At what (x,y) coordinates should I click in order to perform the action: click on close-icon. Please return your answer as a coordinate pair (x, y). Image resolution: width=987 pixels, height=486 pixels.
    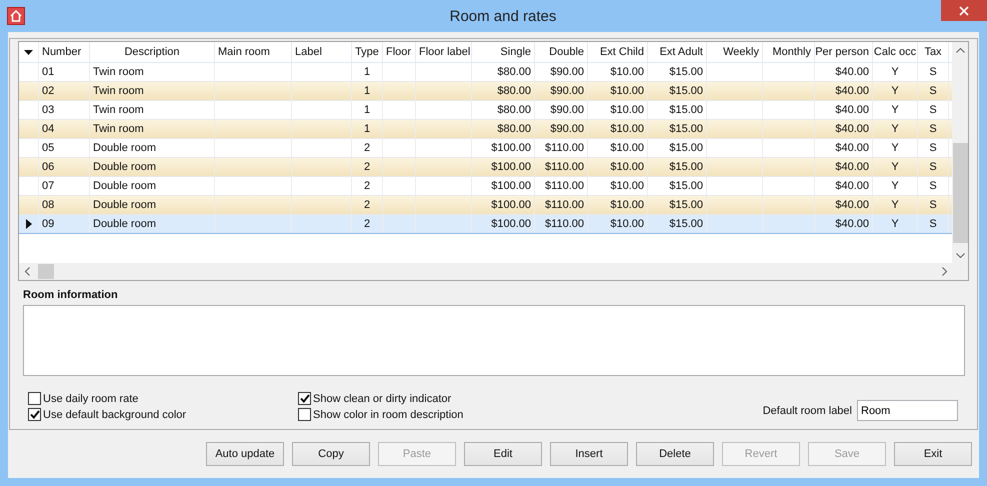
    Looking at the image, I should click on (964, 11).